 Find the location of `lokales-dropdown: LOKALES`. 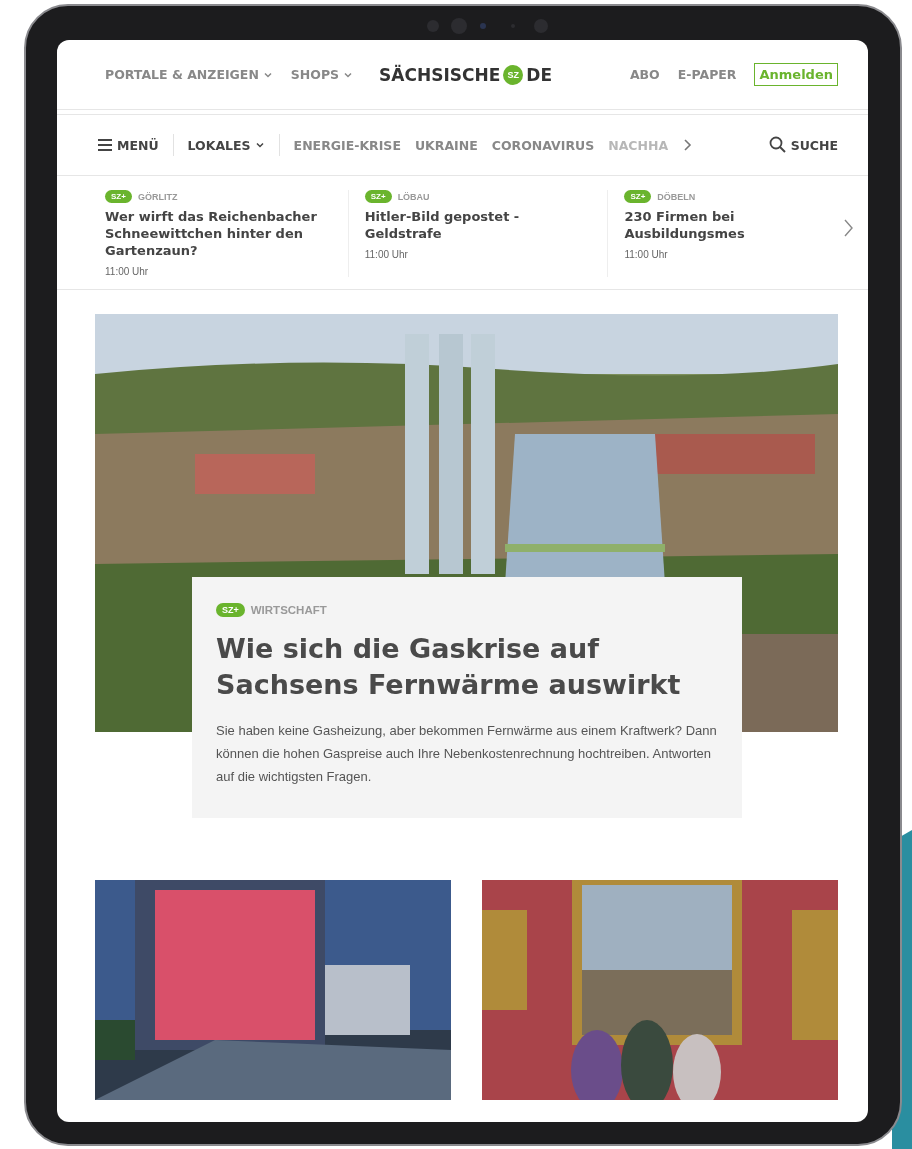

lokales-dropdown: LOKALES is located at coordinates (226, 145).